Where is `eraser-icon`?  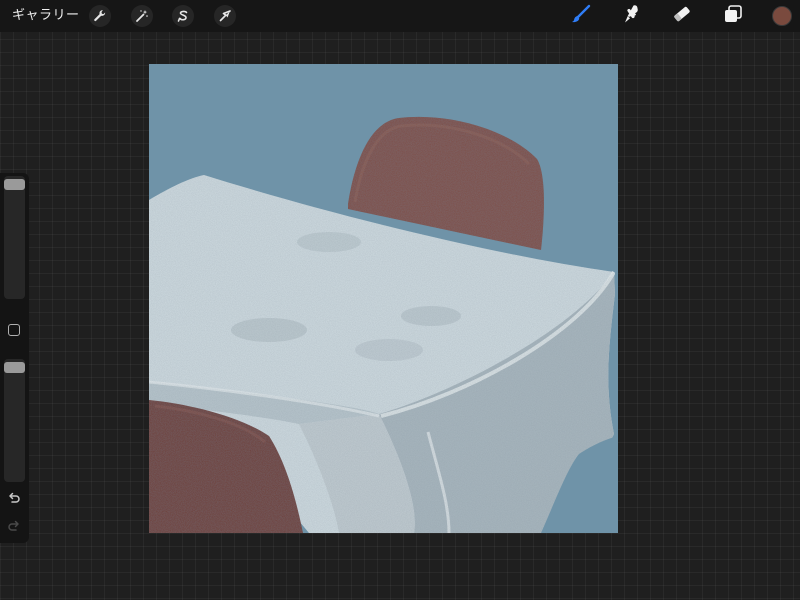 eraser-icon is located at coordinates (682, 16).